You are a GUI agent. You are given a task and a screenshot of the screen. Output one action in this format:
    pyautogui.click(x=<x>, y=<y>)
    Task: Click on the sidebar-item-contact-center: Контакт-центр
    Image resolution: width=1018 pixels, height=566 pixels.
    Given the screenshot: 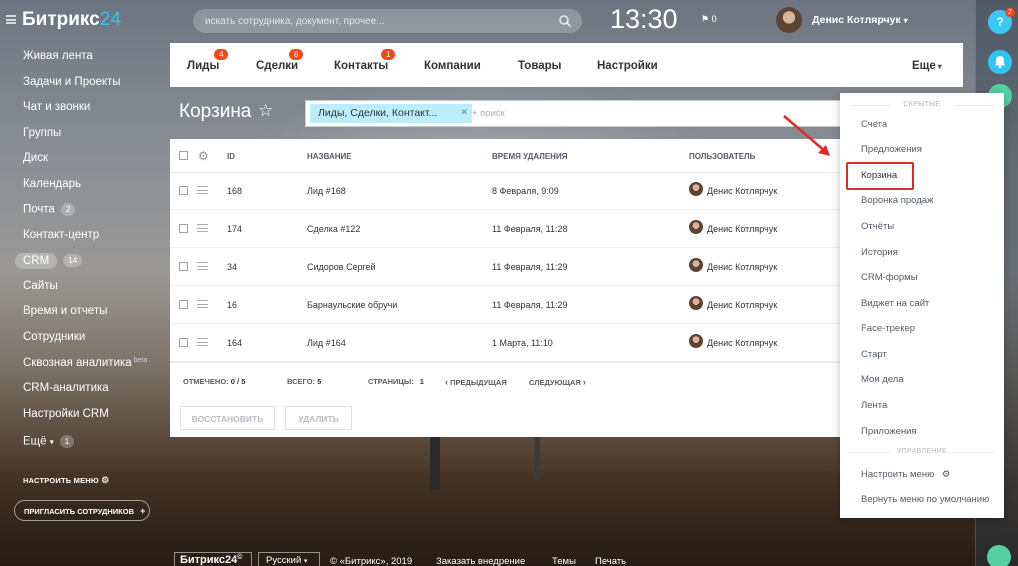 What is the action you would take?
    pyautogui.click(x=61, y=235)
    